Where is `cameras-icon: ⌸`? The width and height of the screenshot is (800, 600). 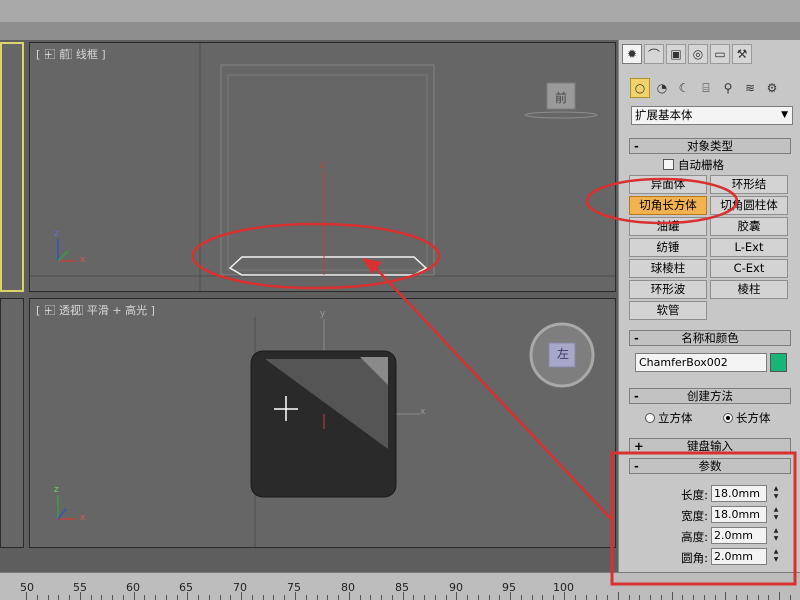
cameras-icon: ⌸ is located at coordinates (706, 88).